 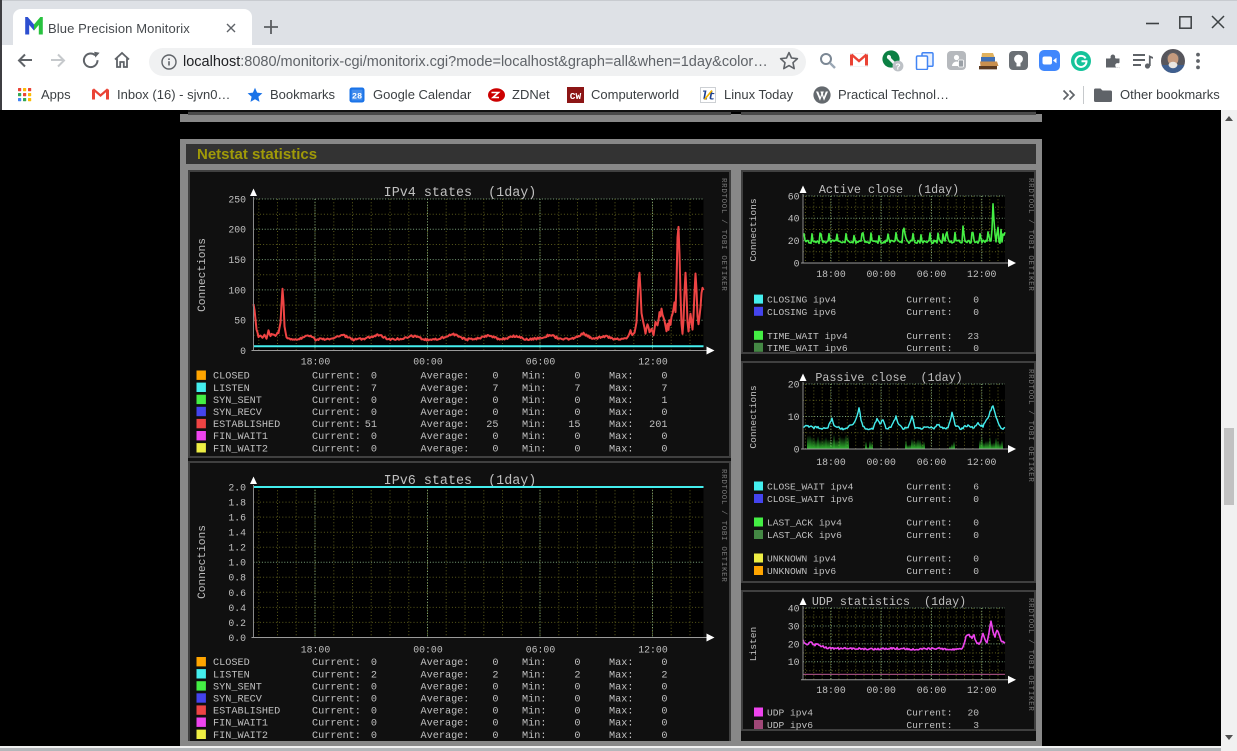 What do you see at coordinates (804, 523) in the screenshot?
I see `svg-text: LAST_ACK ipv4` at bounding box center [804, 523].